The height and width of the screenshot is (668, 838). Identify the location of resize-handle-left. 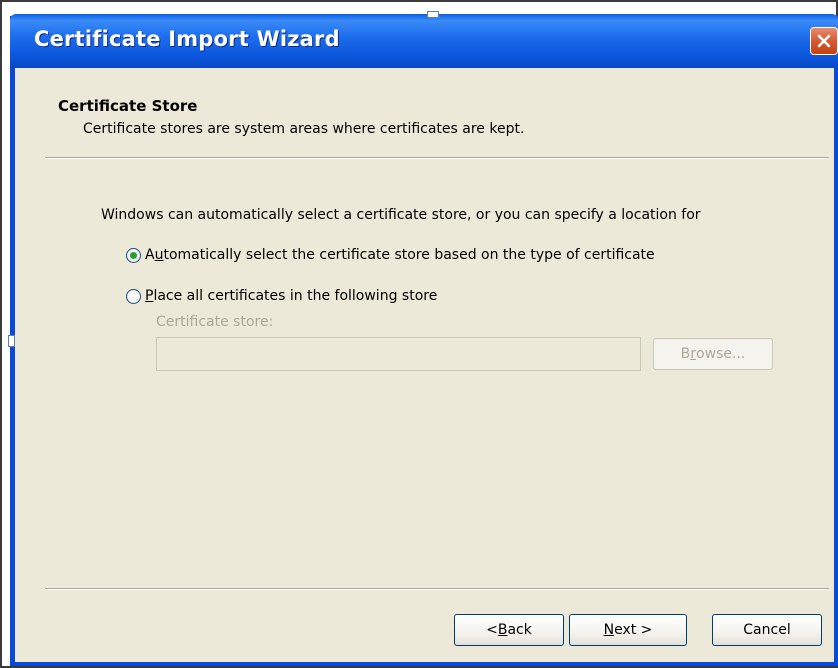
(11, 341).